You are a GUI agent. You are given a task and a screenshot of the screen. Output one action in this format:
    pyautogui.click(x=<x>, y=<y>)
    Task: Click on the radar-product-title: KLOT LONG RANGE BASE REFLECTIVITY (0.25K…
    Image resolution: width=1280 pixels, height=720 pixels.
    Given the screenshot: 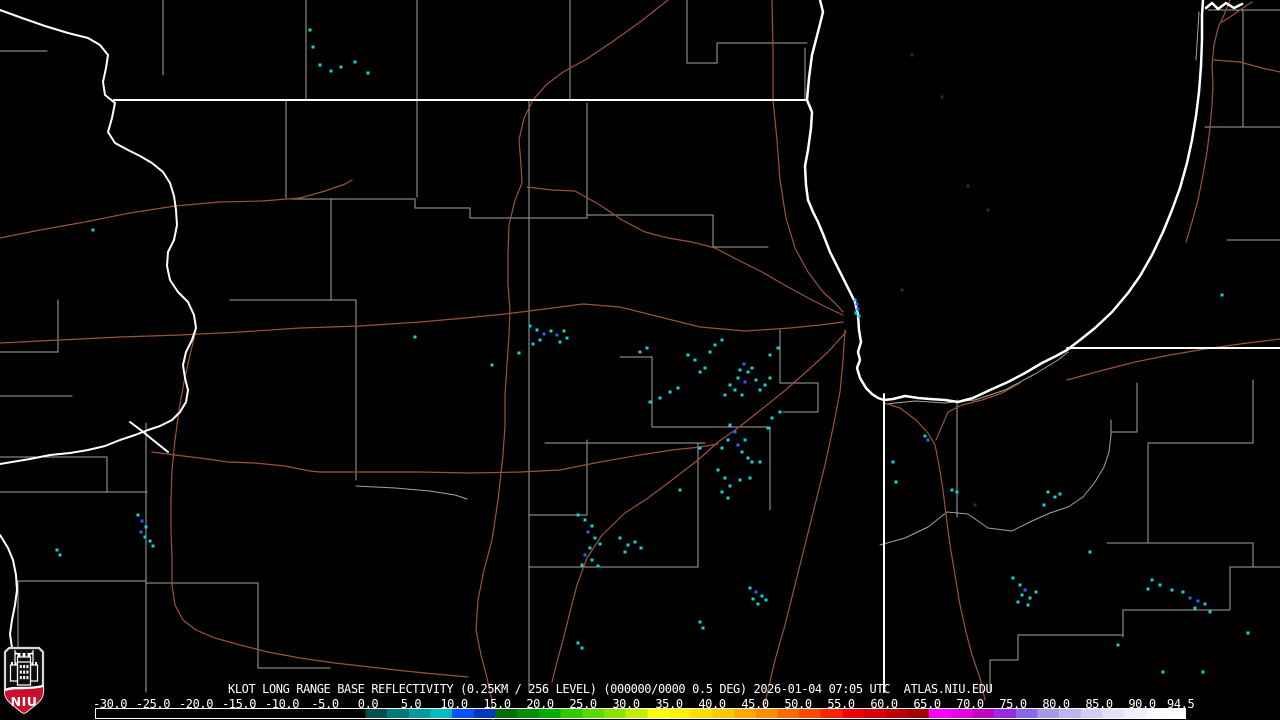 What is the action you would take?
    pyautogui.click(x=610, y=689)
    